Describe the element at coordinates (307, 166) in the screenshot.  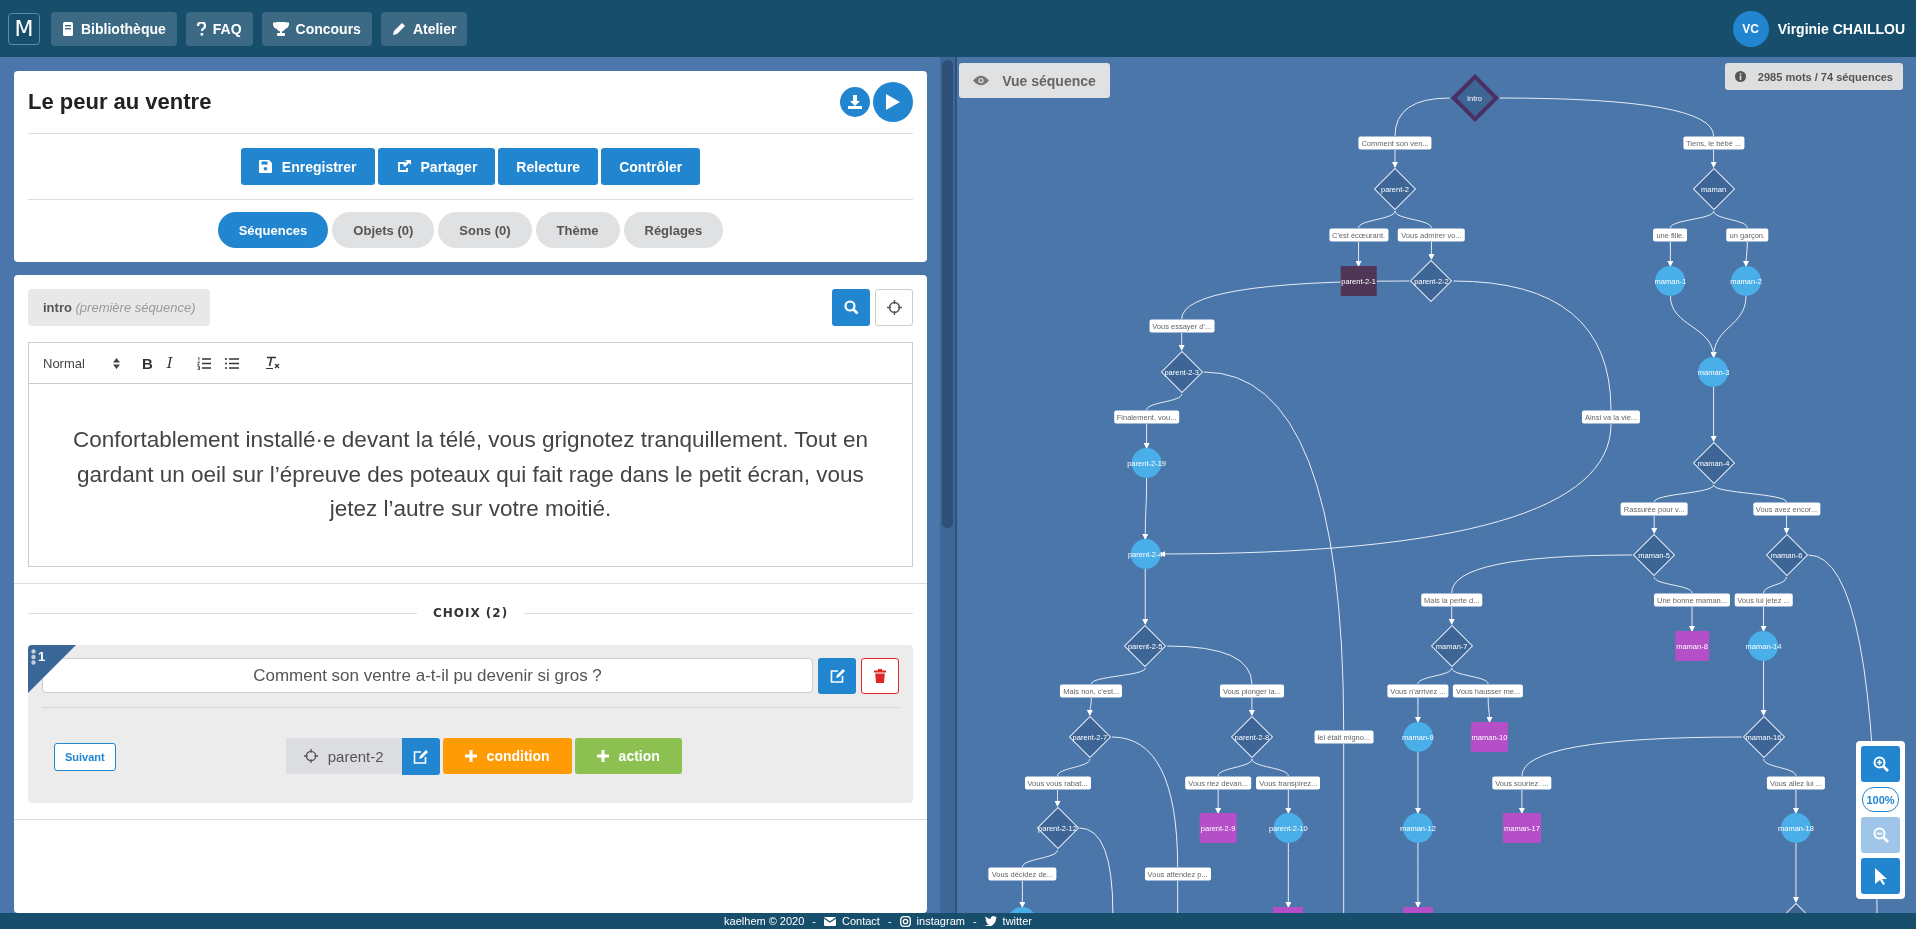
I see `save-button: Enregistrer` at that location.